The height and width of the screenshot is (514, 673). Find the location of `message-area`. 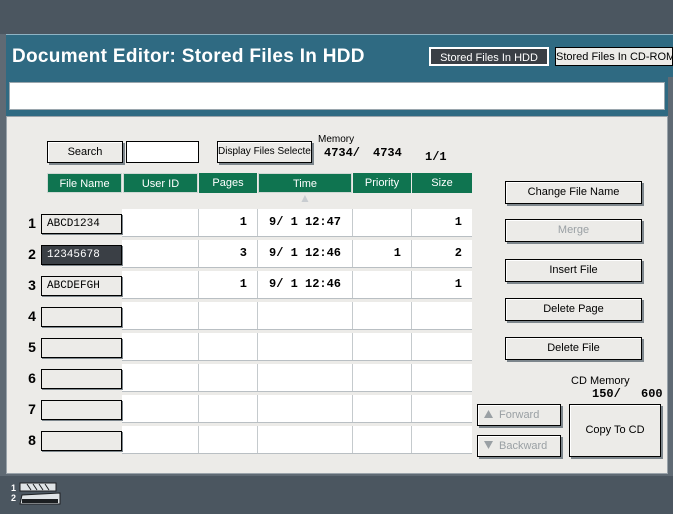

message-area is located at coordinates (337, 96).